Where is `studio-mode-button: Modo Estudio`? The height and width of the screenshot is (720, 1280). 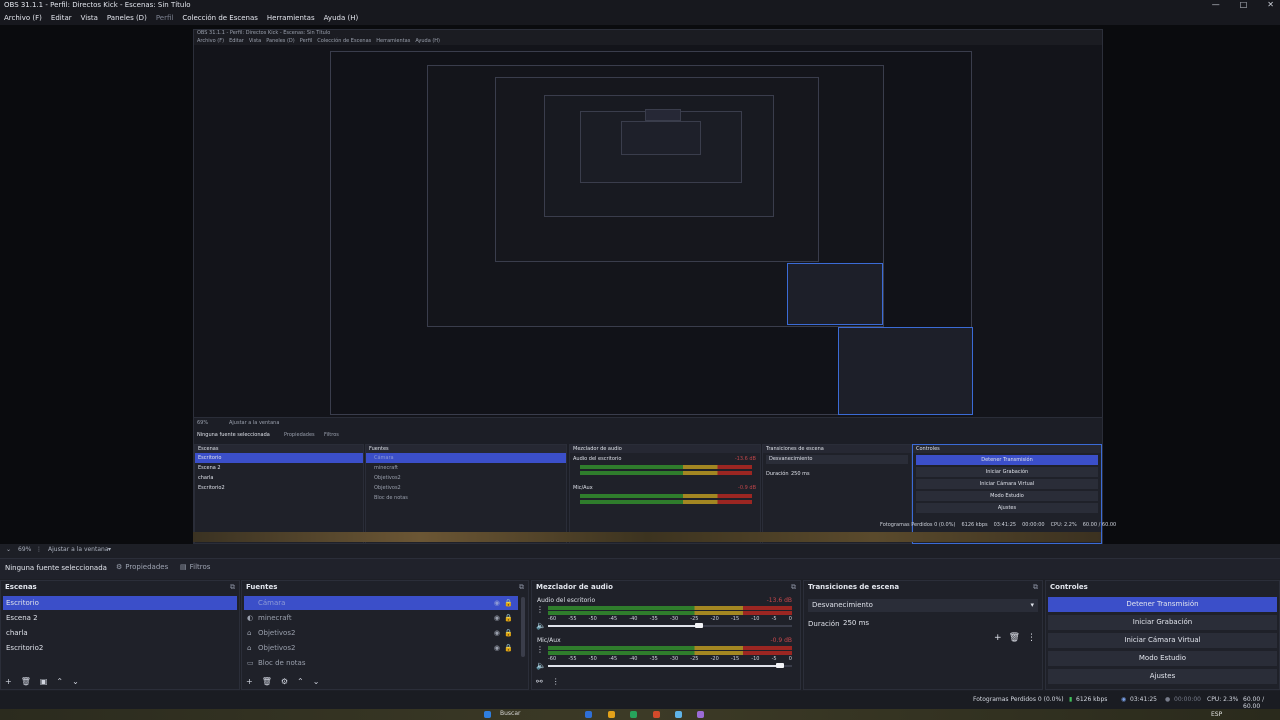 studio-mode-button: Modo Estudio is located at coordinates (1162, 658).